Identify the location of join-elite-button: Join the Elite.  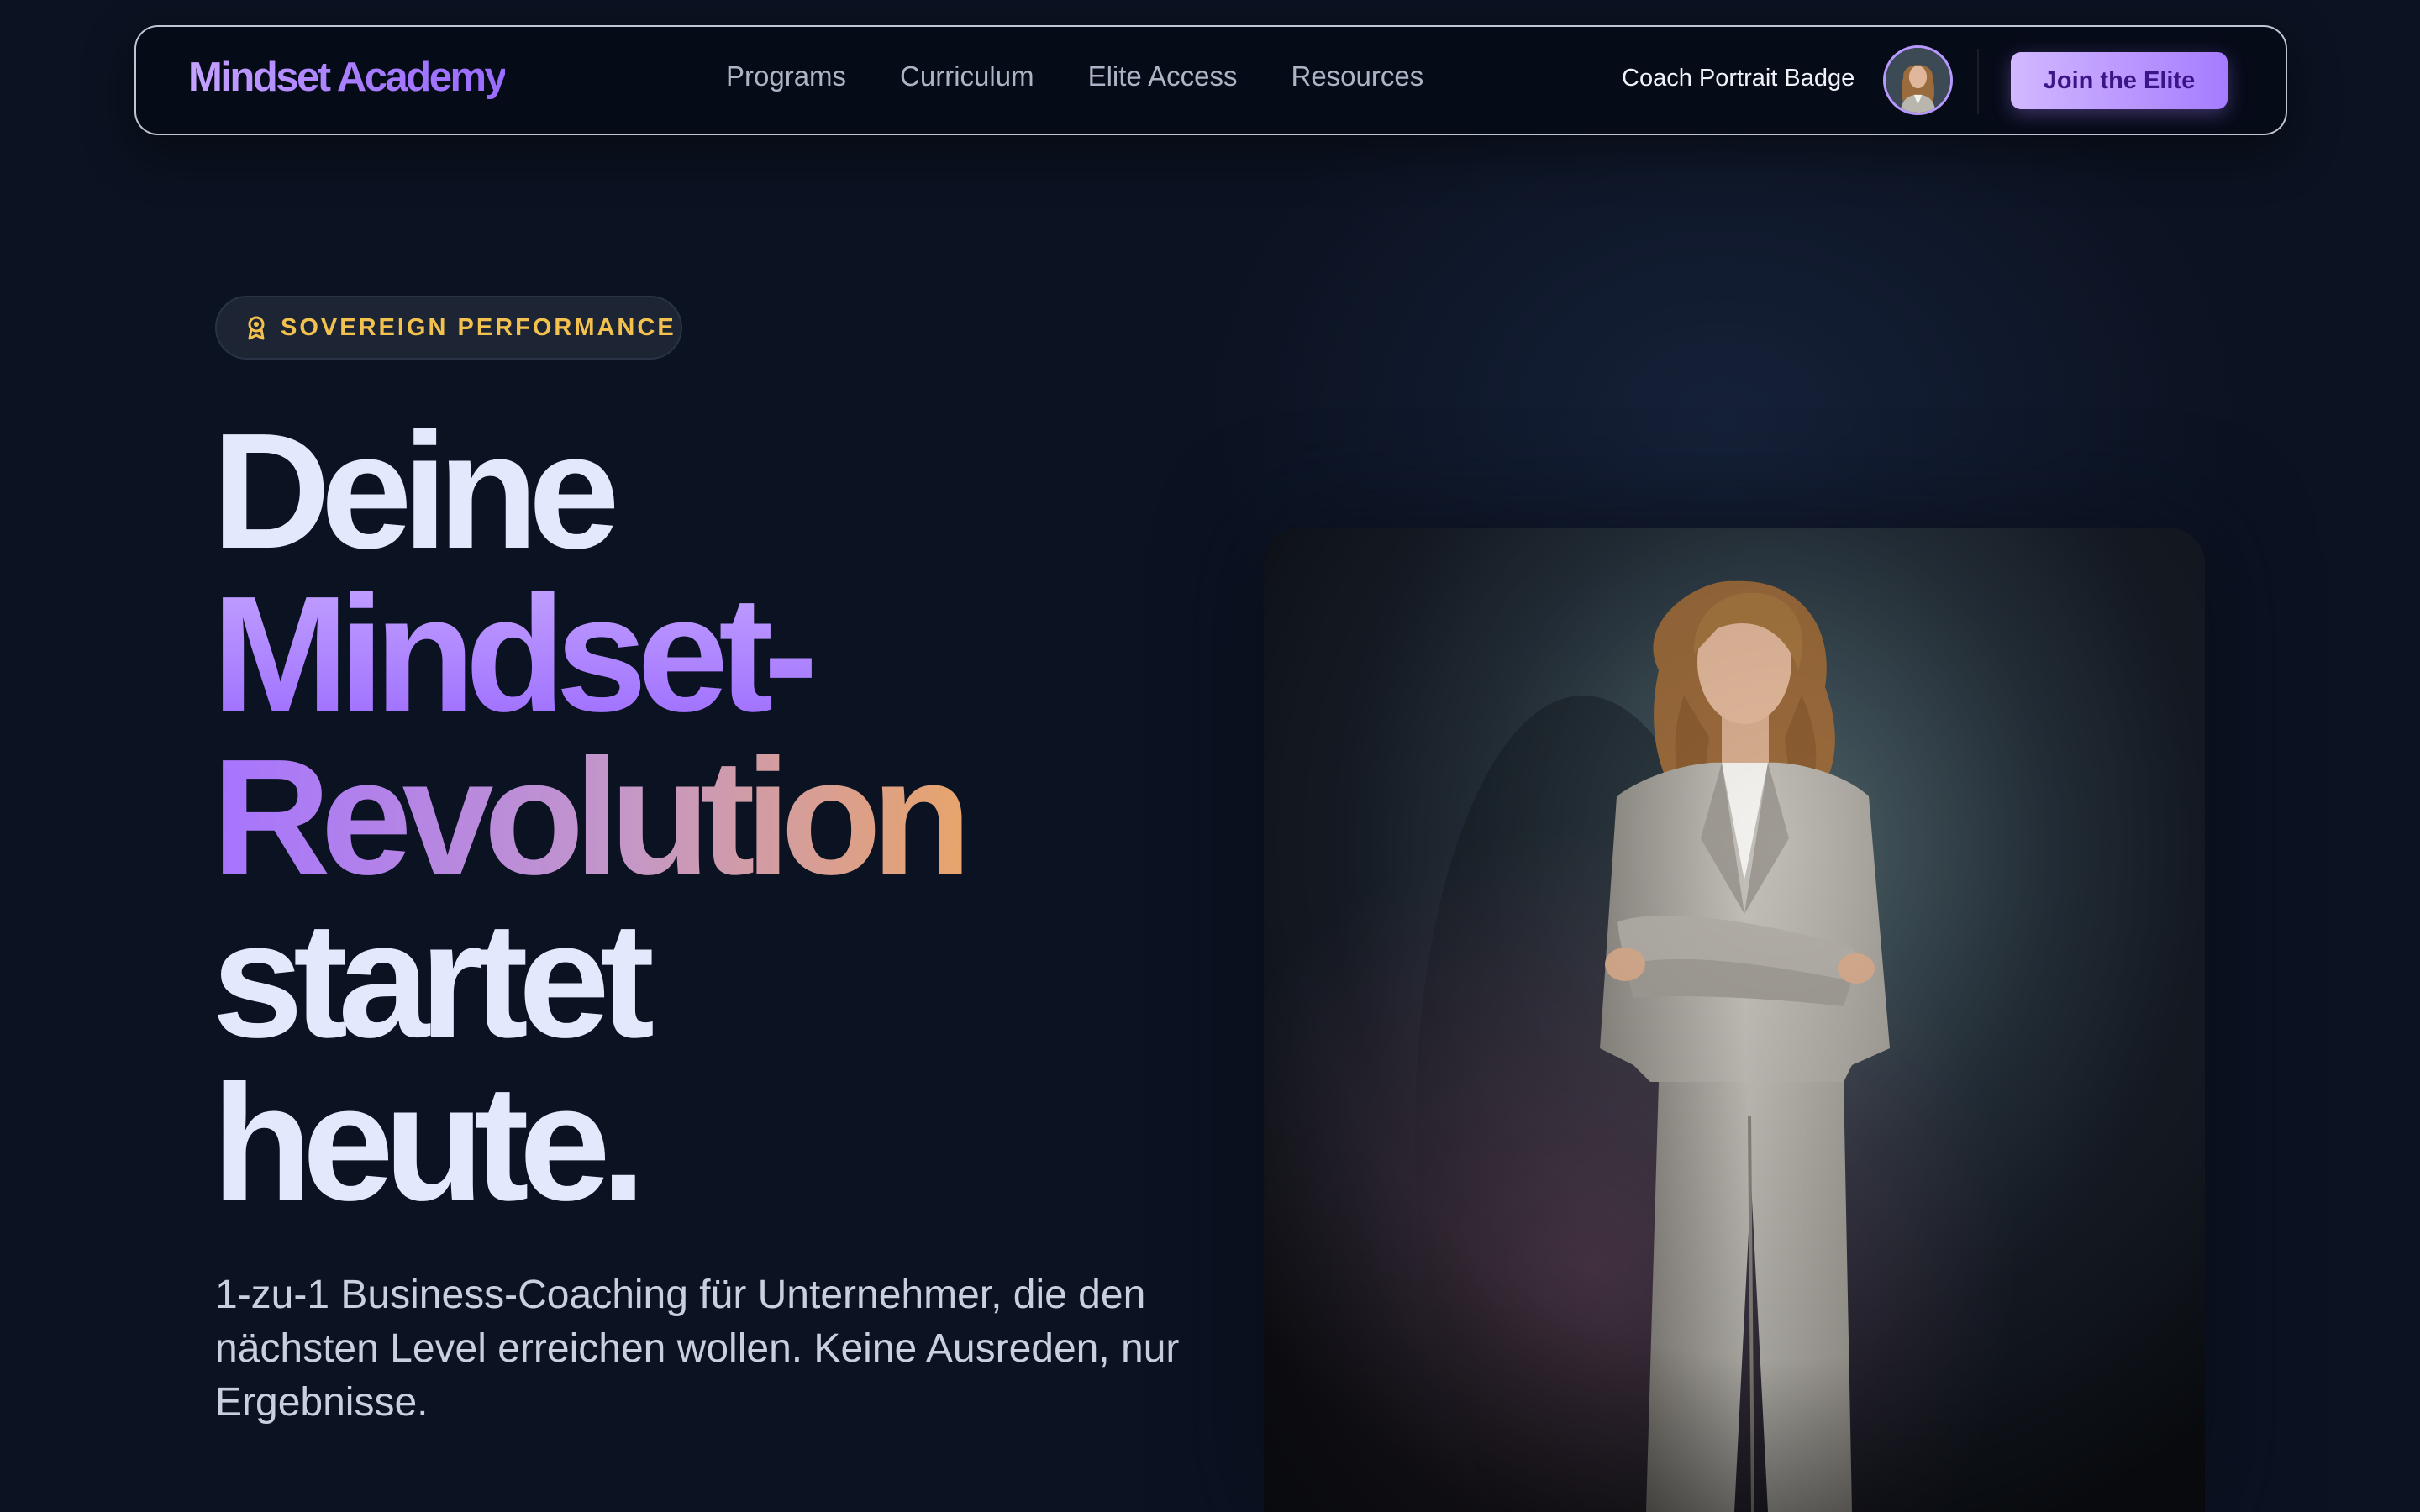
(2119, 80).